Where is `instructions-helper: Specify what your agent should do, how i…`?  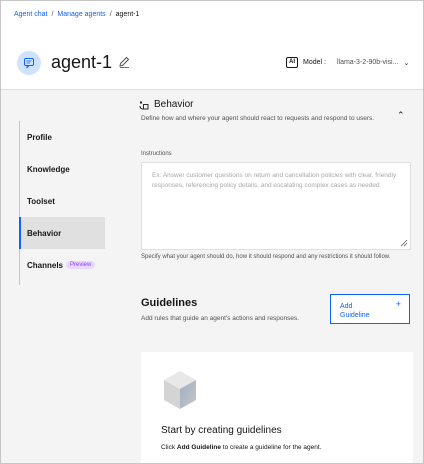 instructions-helper: Specify what your agent should do, how i… is located at coordinates (266, 257).